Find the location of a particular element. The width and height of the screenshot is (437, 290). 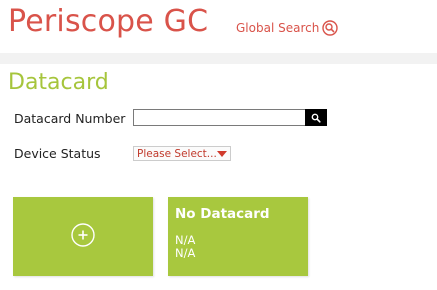

global-search-link: Global Search is located at coordinates (287, 28).